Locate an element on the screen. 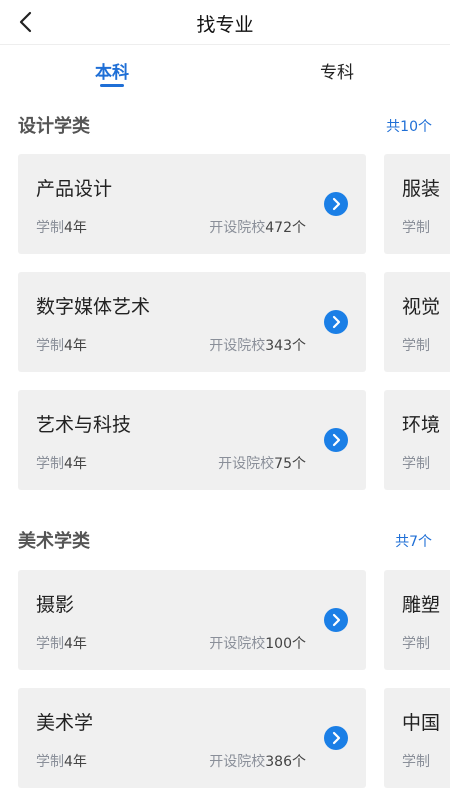 The width and height of the screenshot is (450, 800). active-tab-indicator is located at coordinates (112, 85).